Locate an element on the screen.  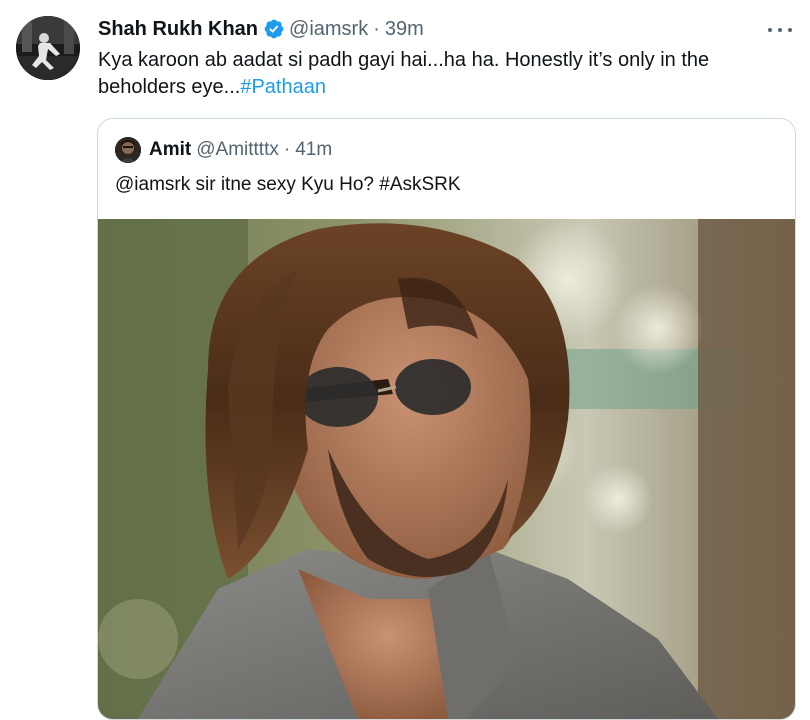
author-name: Shah Rukh Khan is located at coordinates (178, 29).